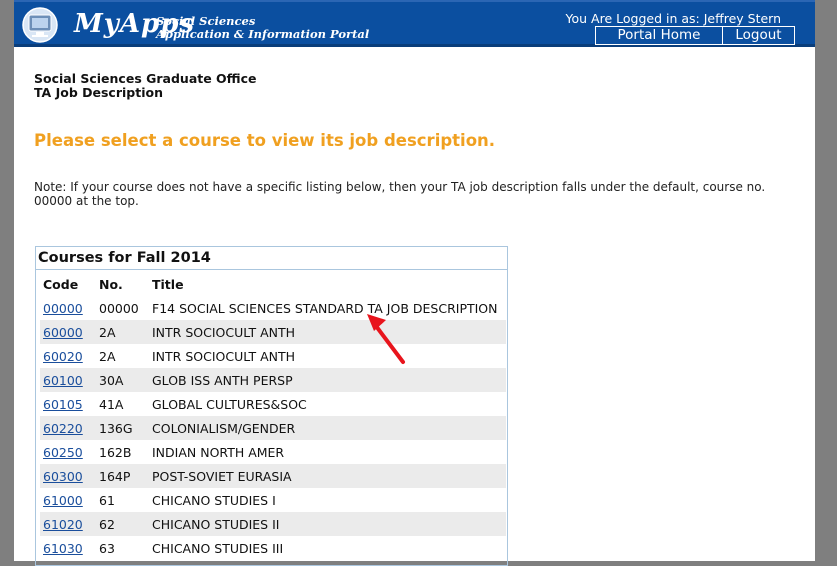 The width and height of the screenshot is (837, 566). Describe the element at coordinates (122, 524) in the screenshot. I see `course-number-cell: 62` at that location.